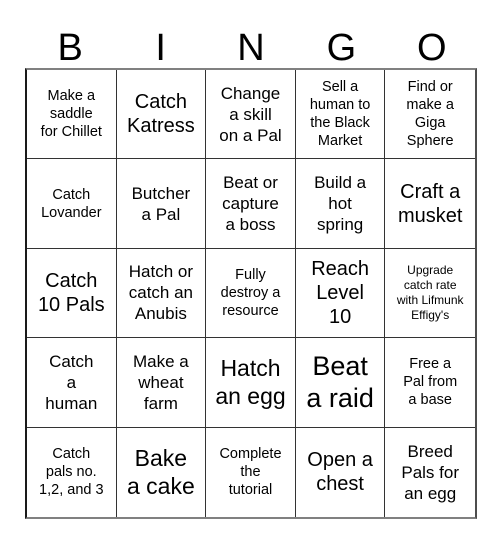 The image size is (500, 544). I want to click on bingo-cell-label: Make a wheat farm, so click(161, 382).